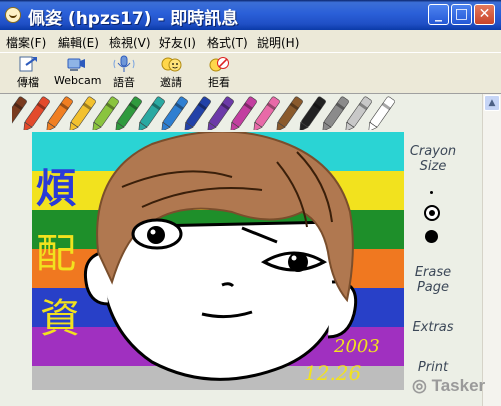 This screenshot has height=406, width=501. I want to click on crayon-size-small, so click(431, 192).